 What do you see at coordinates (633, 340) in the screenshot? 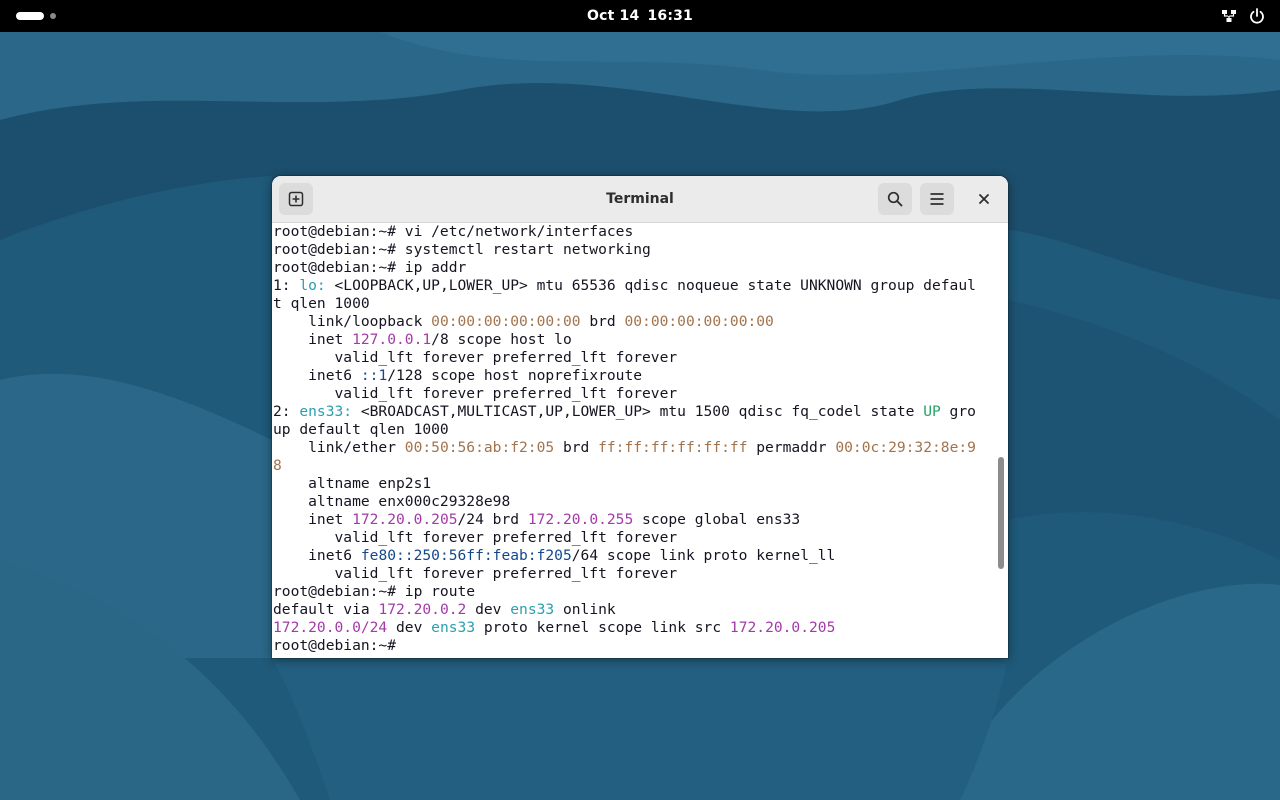
I see `terminal-line: inet 127.0.0.1/8 scope host lo` at bounding box center [633, 340].